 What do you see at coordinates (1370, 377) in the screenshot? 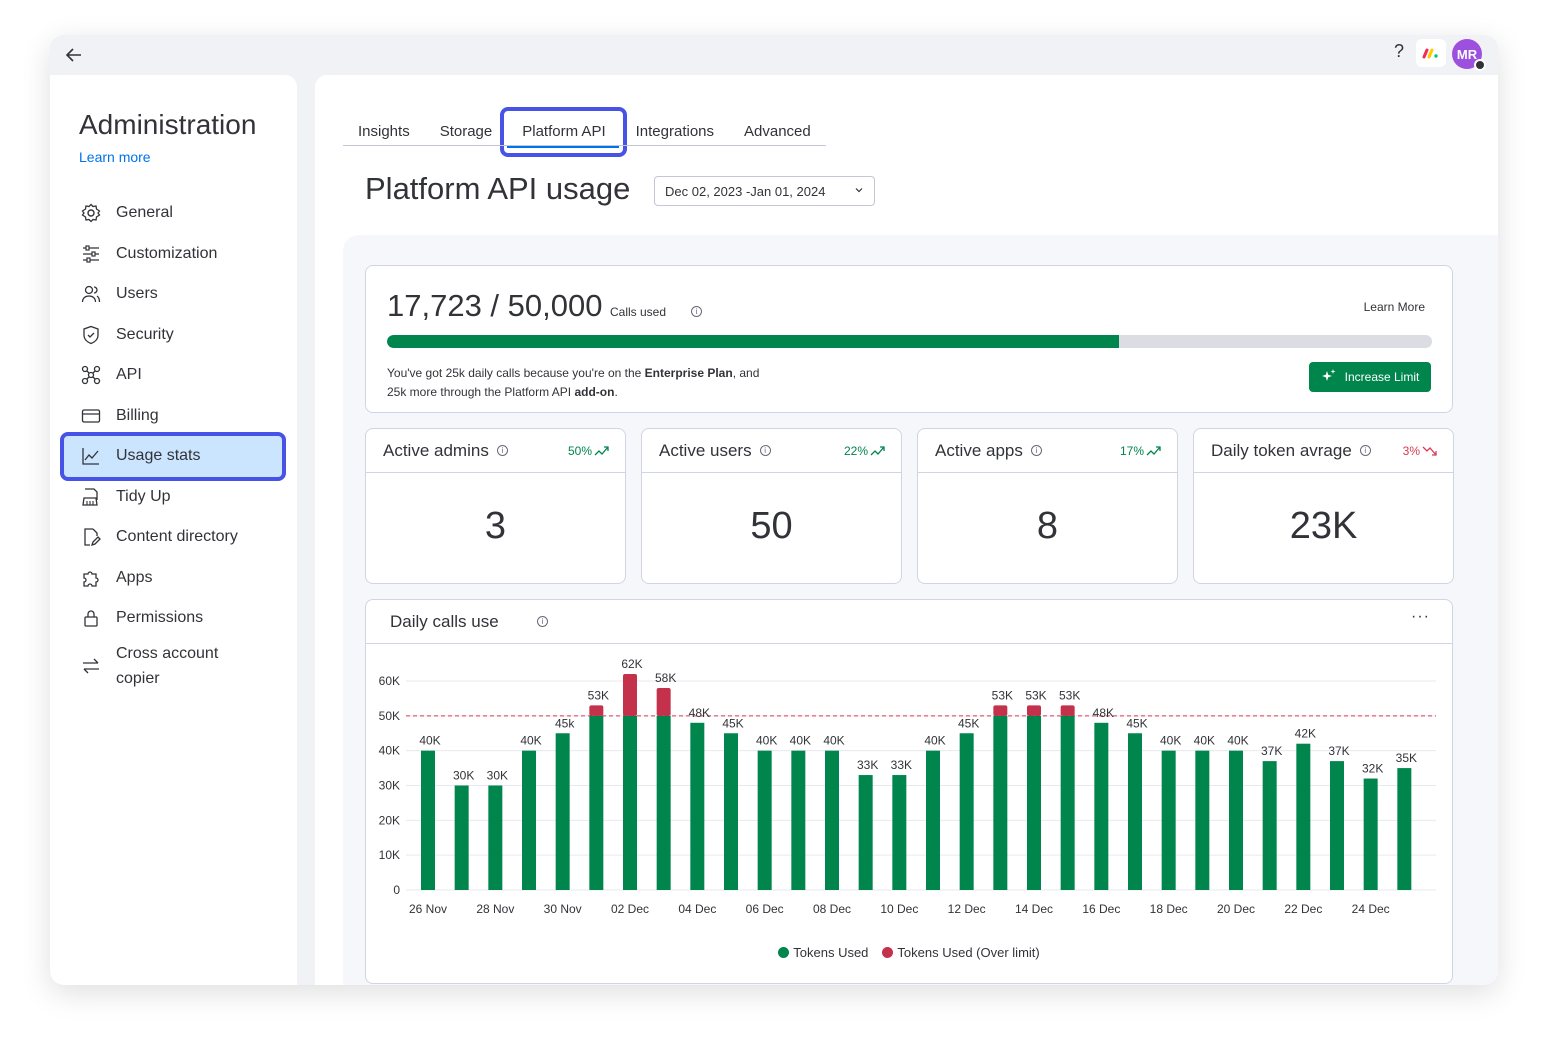
I see `increase-limit-button: Increase Limit` at bounding box center [1370, 377].